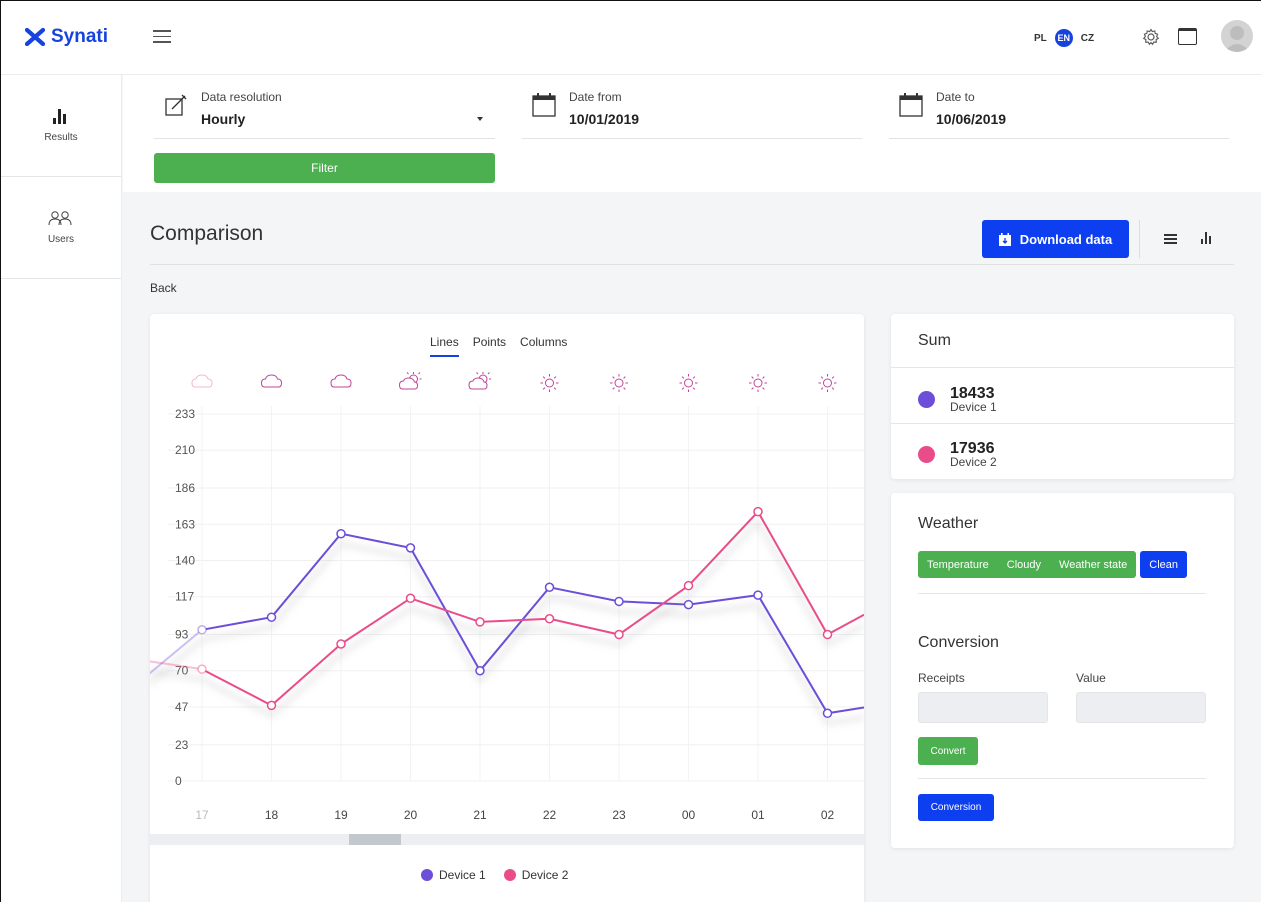  Describe the element at coordinates (163, 288) in the screenshot. I see `back-link: Back` at that location.